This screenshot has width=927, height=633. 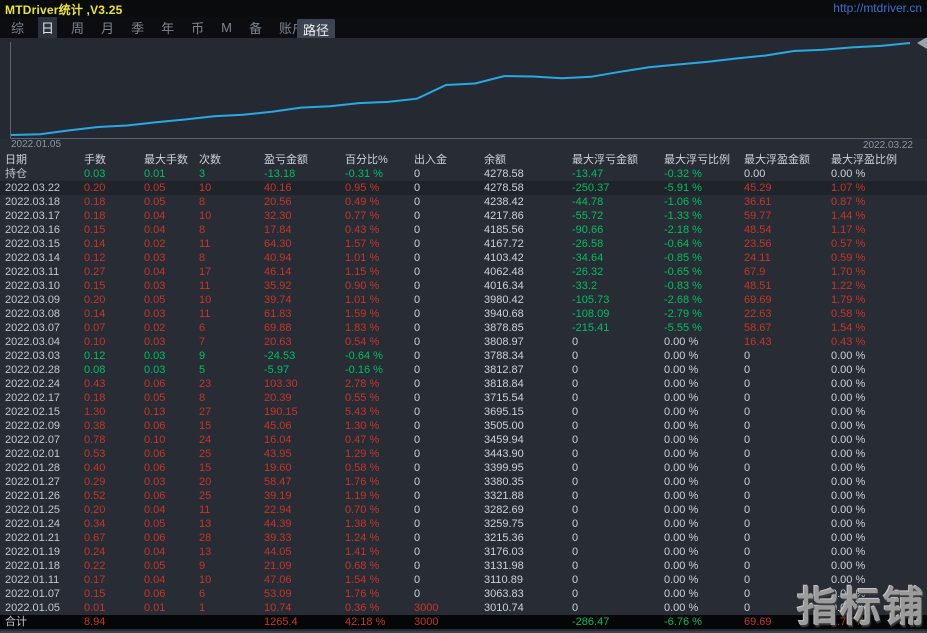 I want to click on column-header-4: 盈亏金额, so click(x=304, y=160).